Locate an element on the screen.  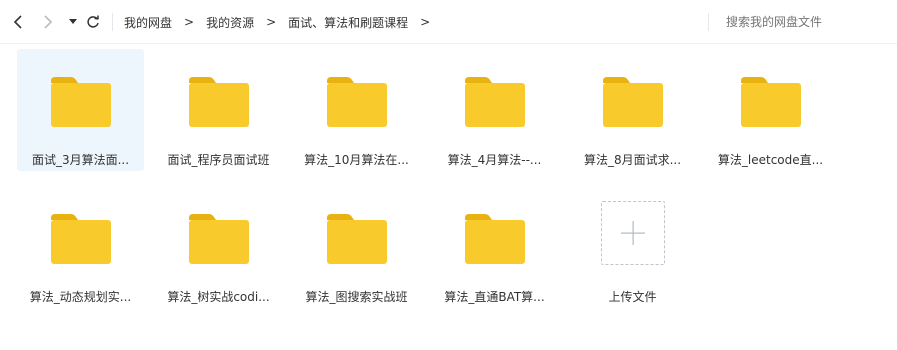
upload-dropzone is located at coordinates (633, 233).